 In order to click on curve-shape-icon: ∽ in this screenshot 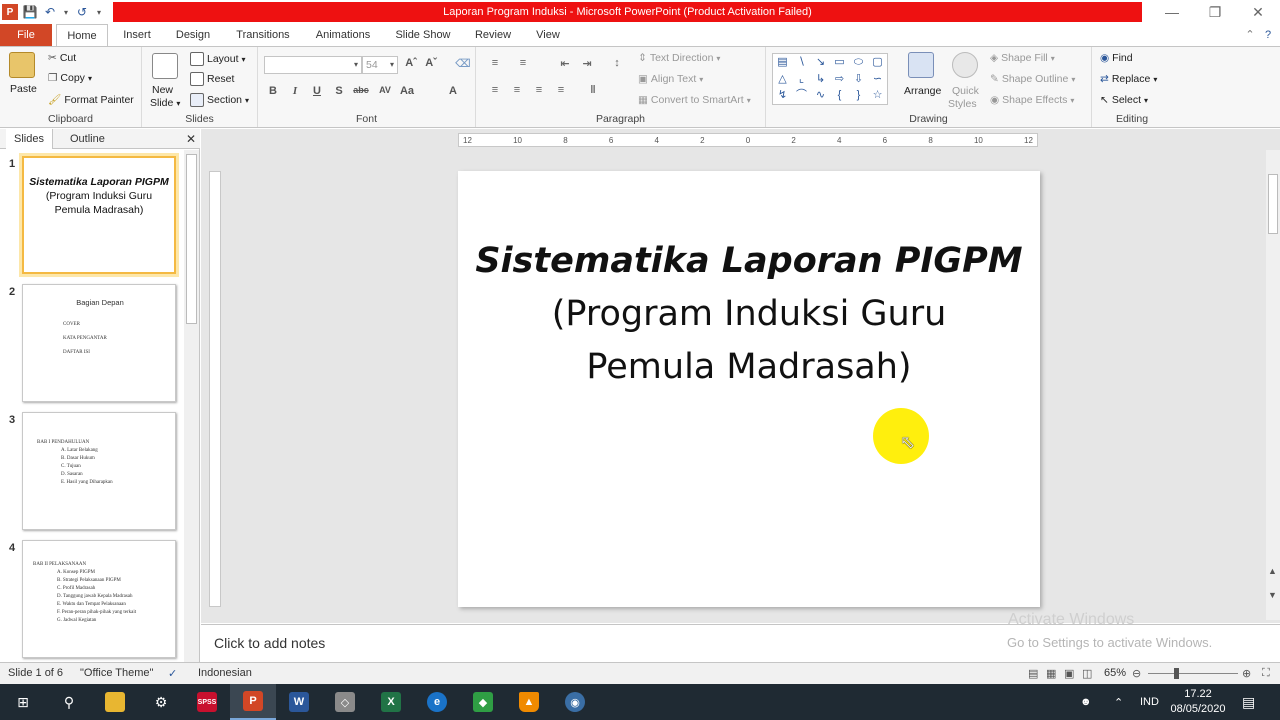, I will do `click(877, 79)`.